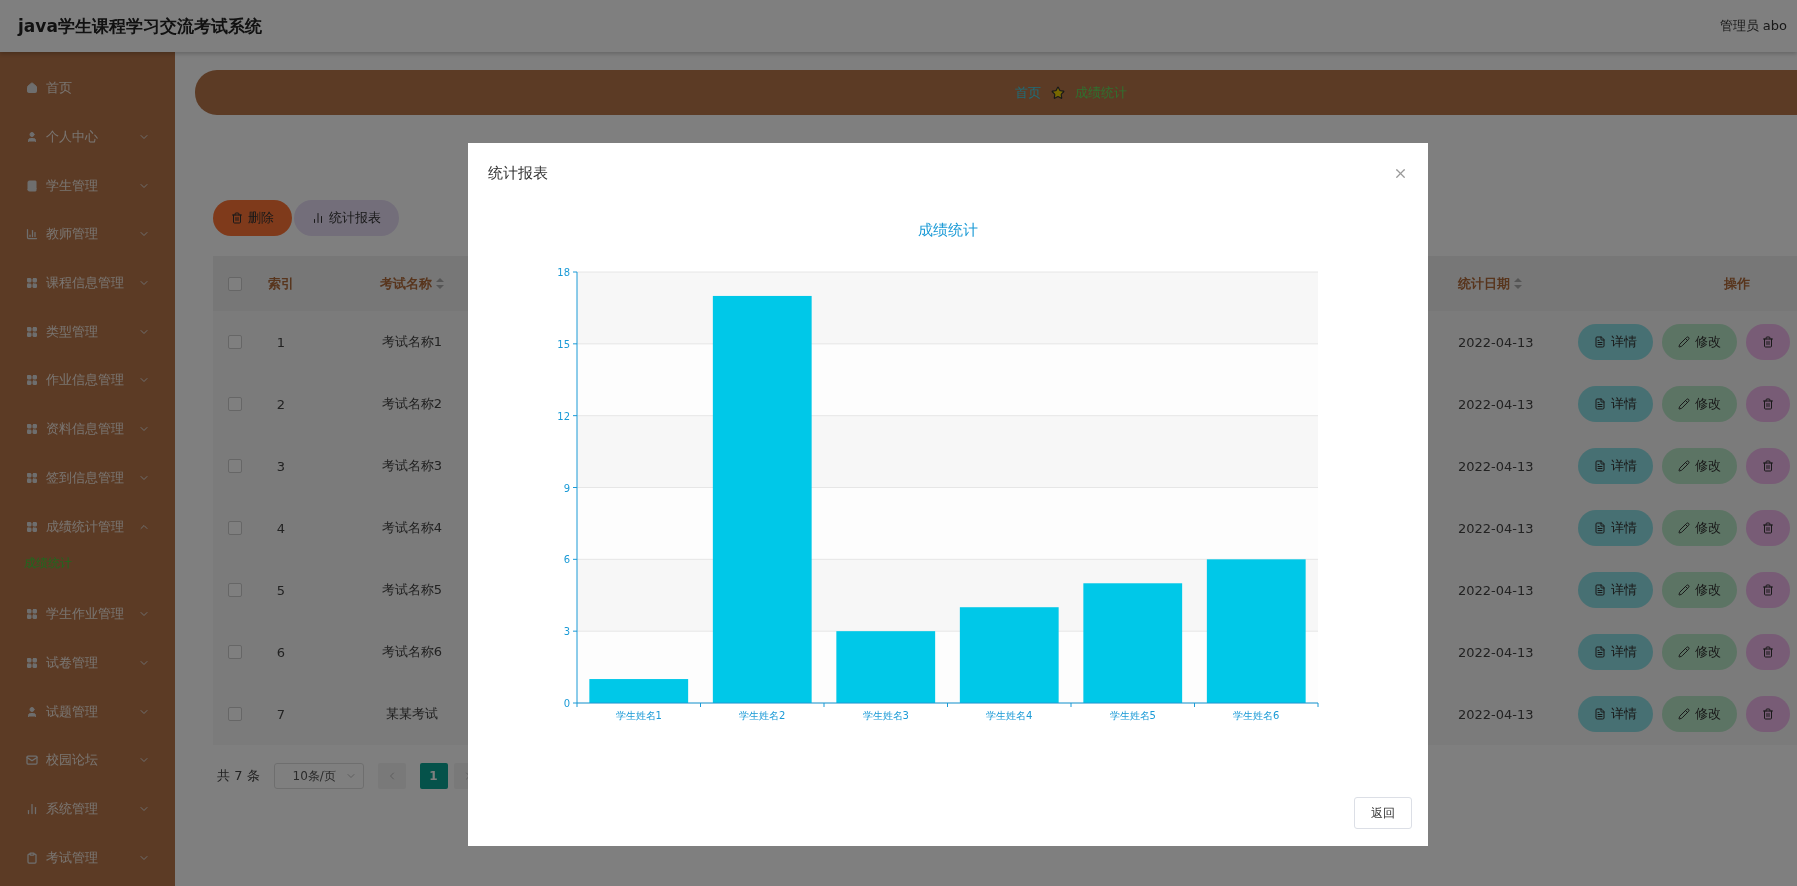 The image size is (1797, 886). What do you see at coordinates (1256, 715) in the screenshot?
I see `axis-label: 学生姓名6` at bounding box center [1256, 715].